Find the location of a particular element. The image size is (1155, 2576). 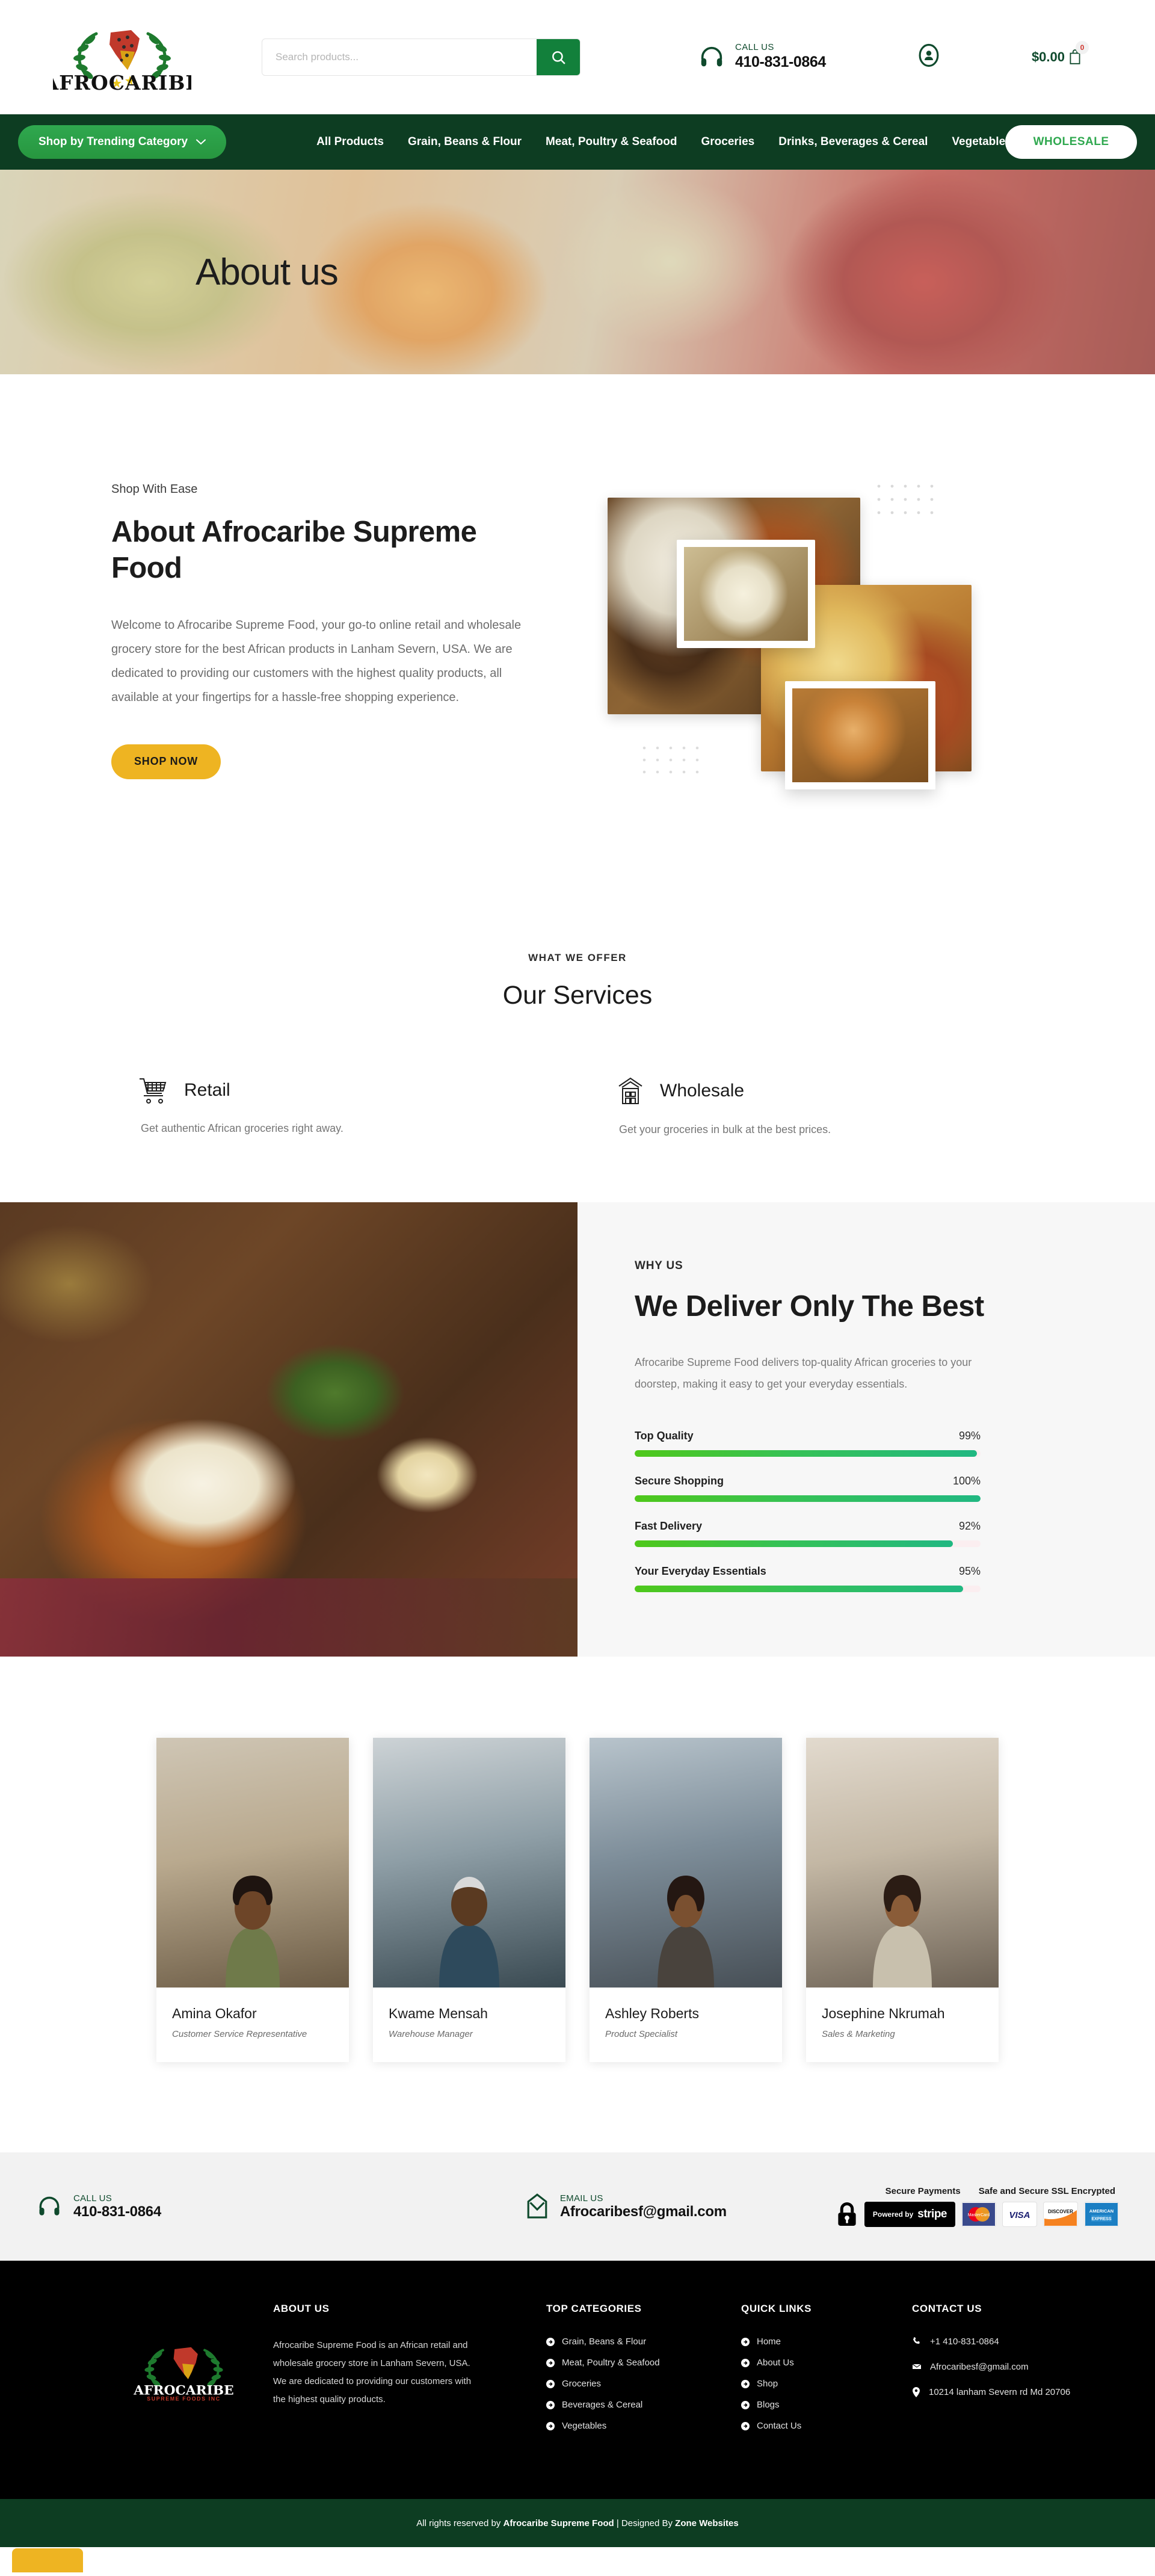

cart-total: $0.00 is located at coordinates (1048, 56).